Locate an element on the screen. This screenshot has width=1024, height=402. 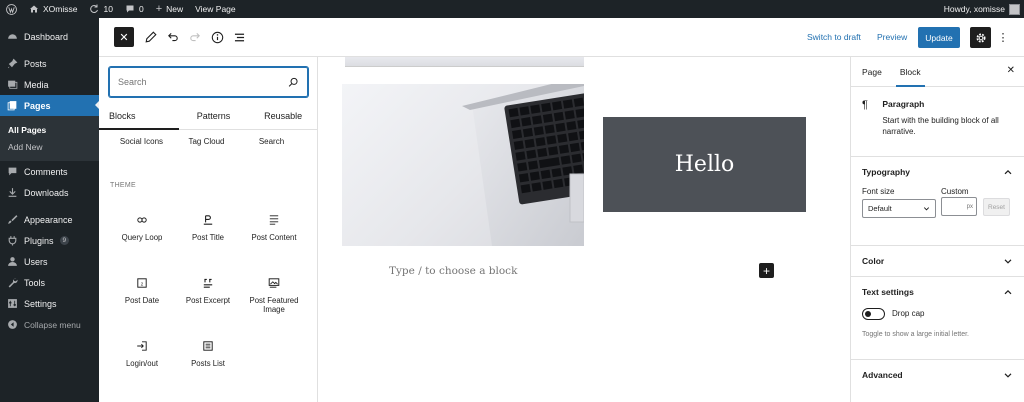
wordpress-logo-button is located at coordinates (11, 9).